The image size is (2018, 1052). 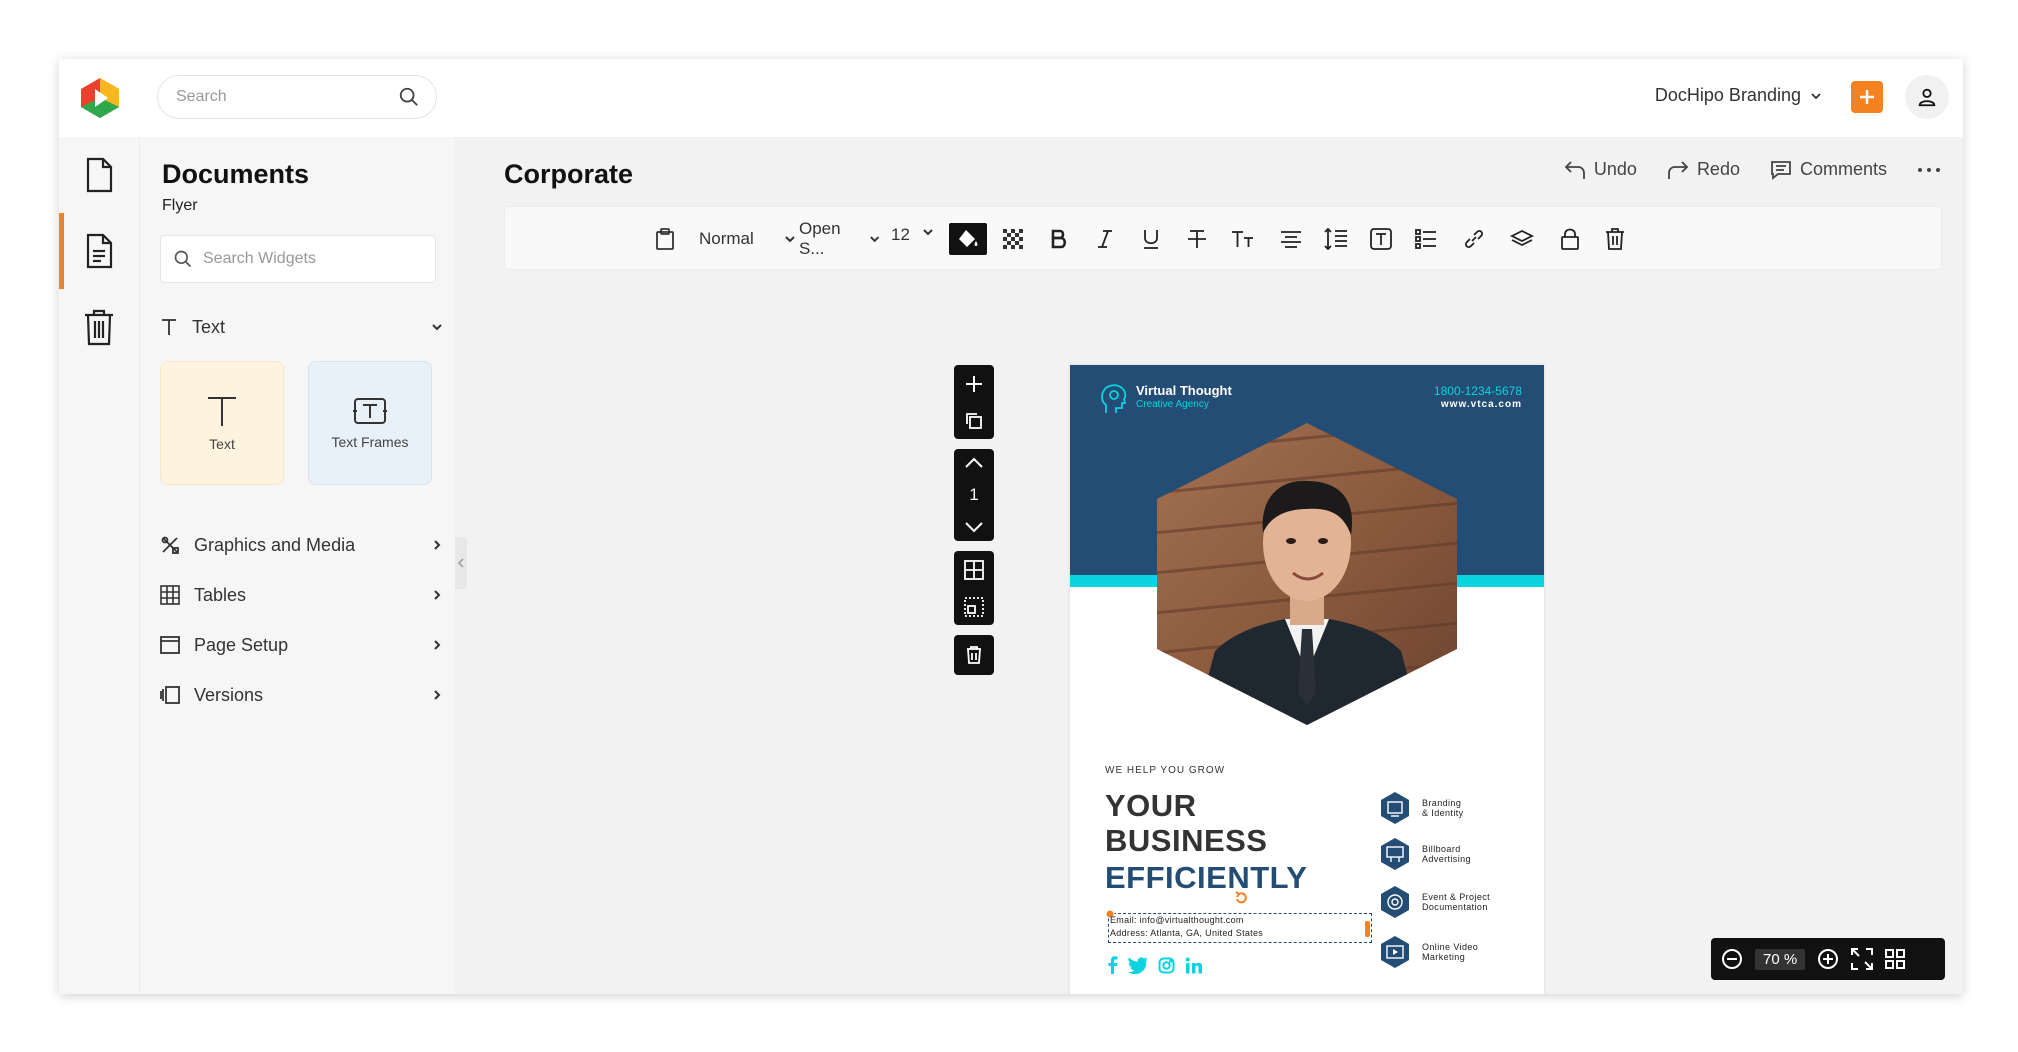 What do you see at coordinates (1828, 169) in the screenshot?
I see `comments-button: Comments` at bounding box center [1828, 169].